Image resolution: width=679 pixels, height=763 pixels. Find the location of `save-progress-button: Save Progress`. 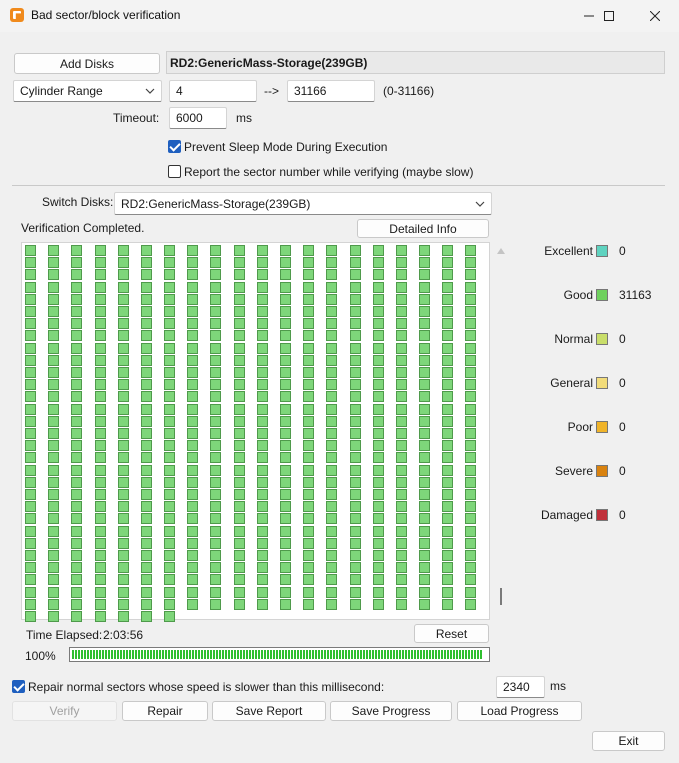

save-progress-button: Save Progress is located at coordinates (391, 711).